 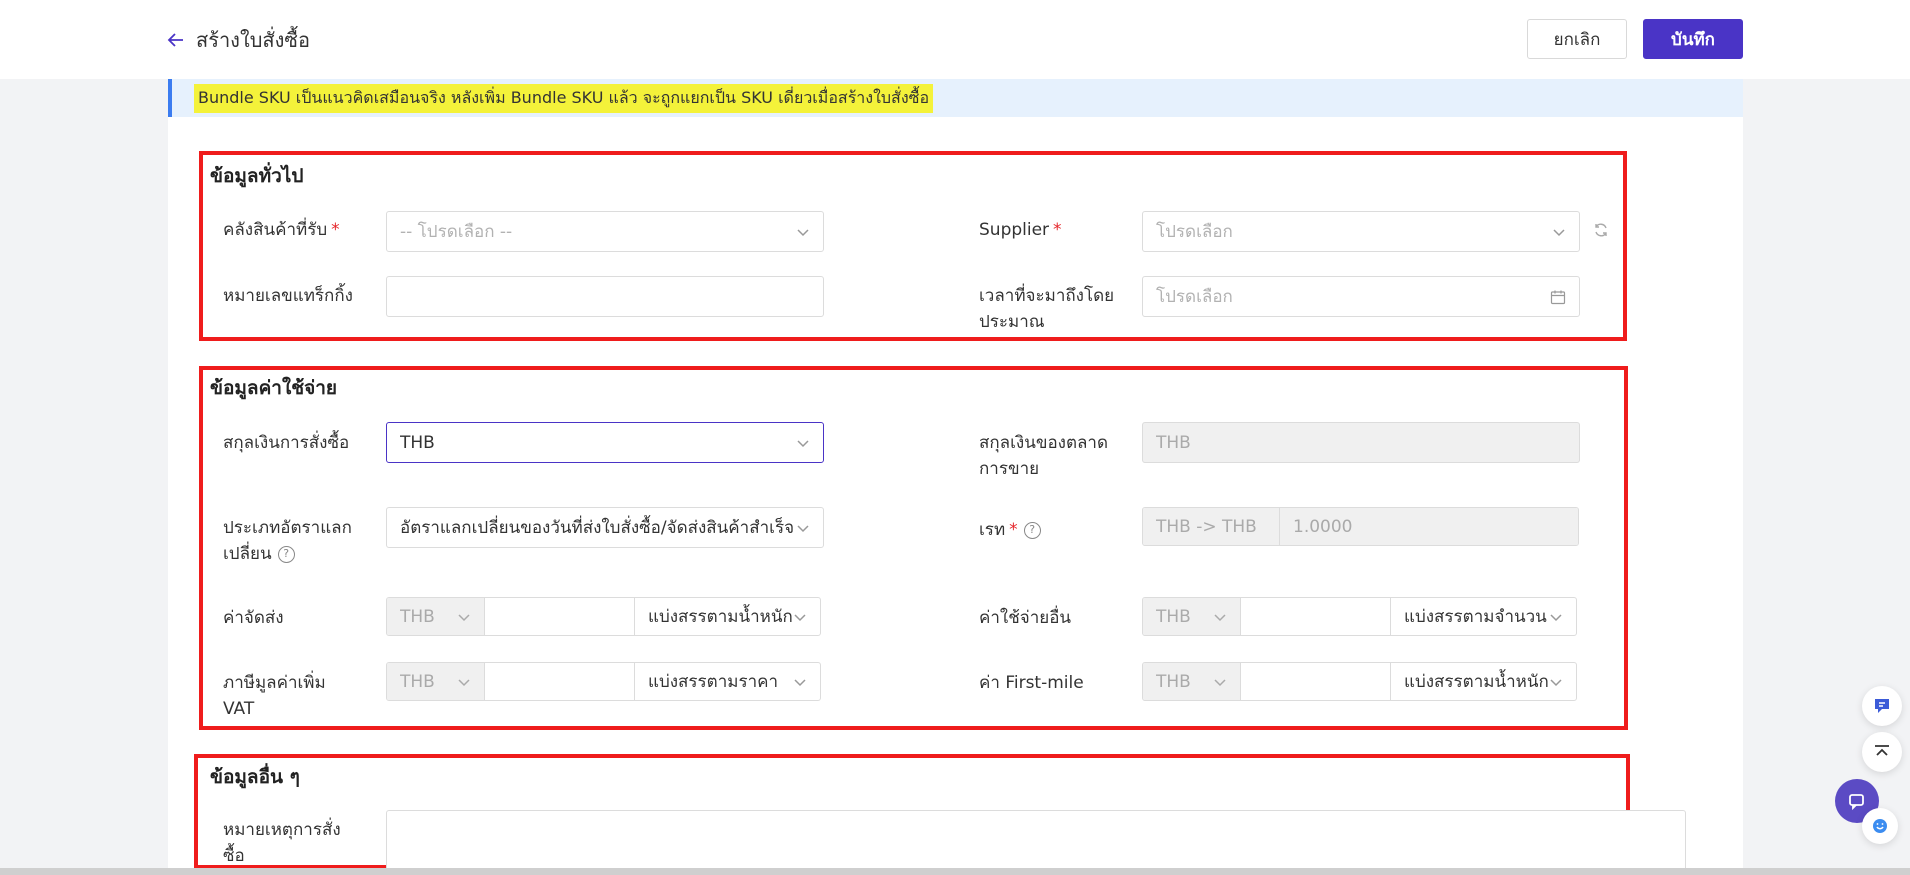 What do you see at coordinates (282, 843) in the screenshot?
I see `order-note-label: หมายเหตุการสั่ง ซื้อ` at bounding box center [282, 843].